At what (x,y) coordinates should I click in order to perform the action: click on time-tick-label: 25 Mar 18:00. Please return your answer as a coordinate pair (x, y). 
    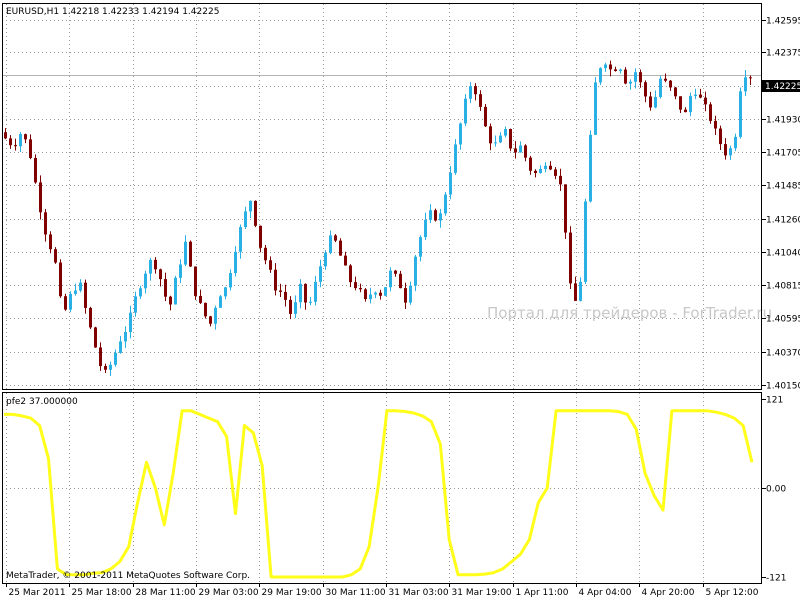
    Looking at the image, I should click on (102, 593).